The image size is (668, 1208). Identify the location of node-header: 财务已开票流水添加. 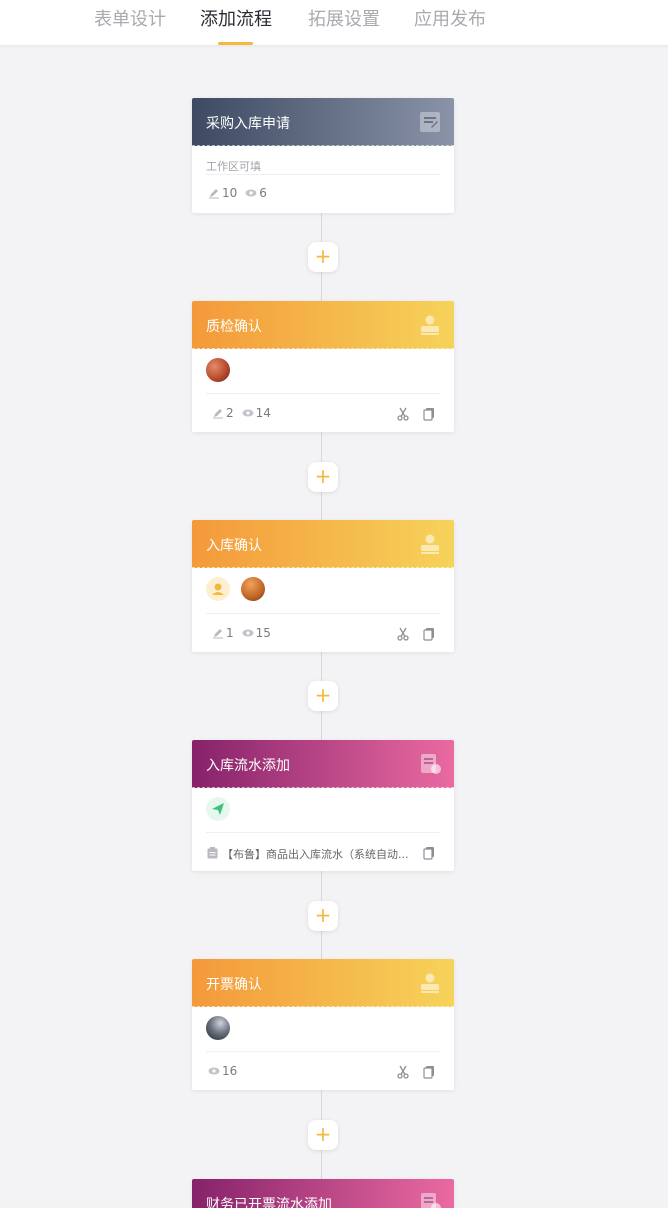
(323, 1193).